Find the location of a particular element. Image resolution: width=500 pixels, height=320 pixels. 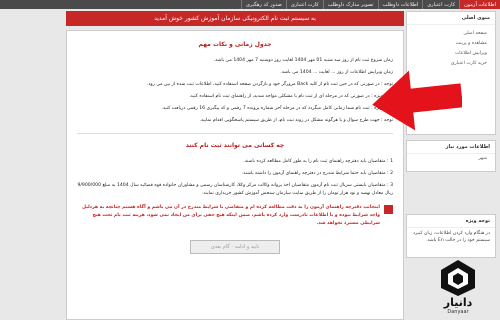

nav-tab: صدور کد رهگیری is located at coordinates (263, 4).